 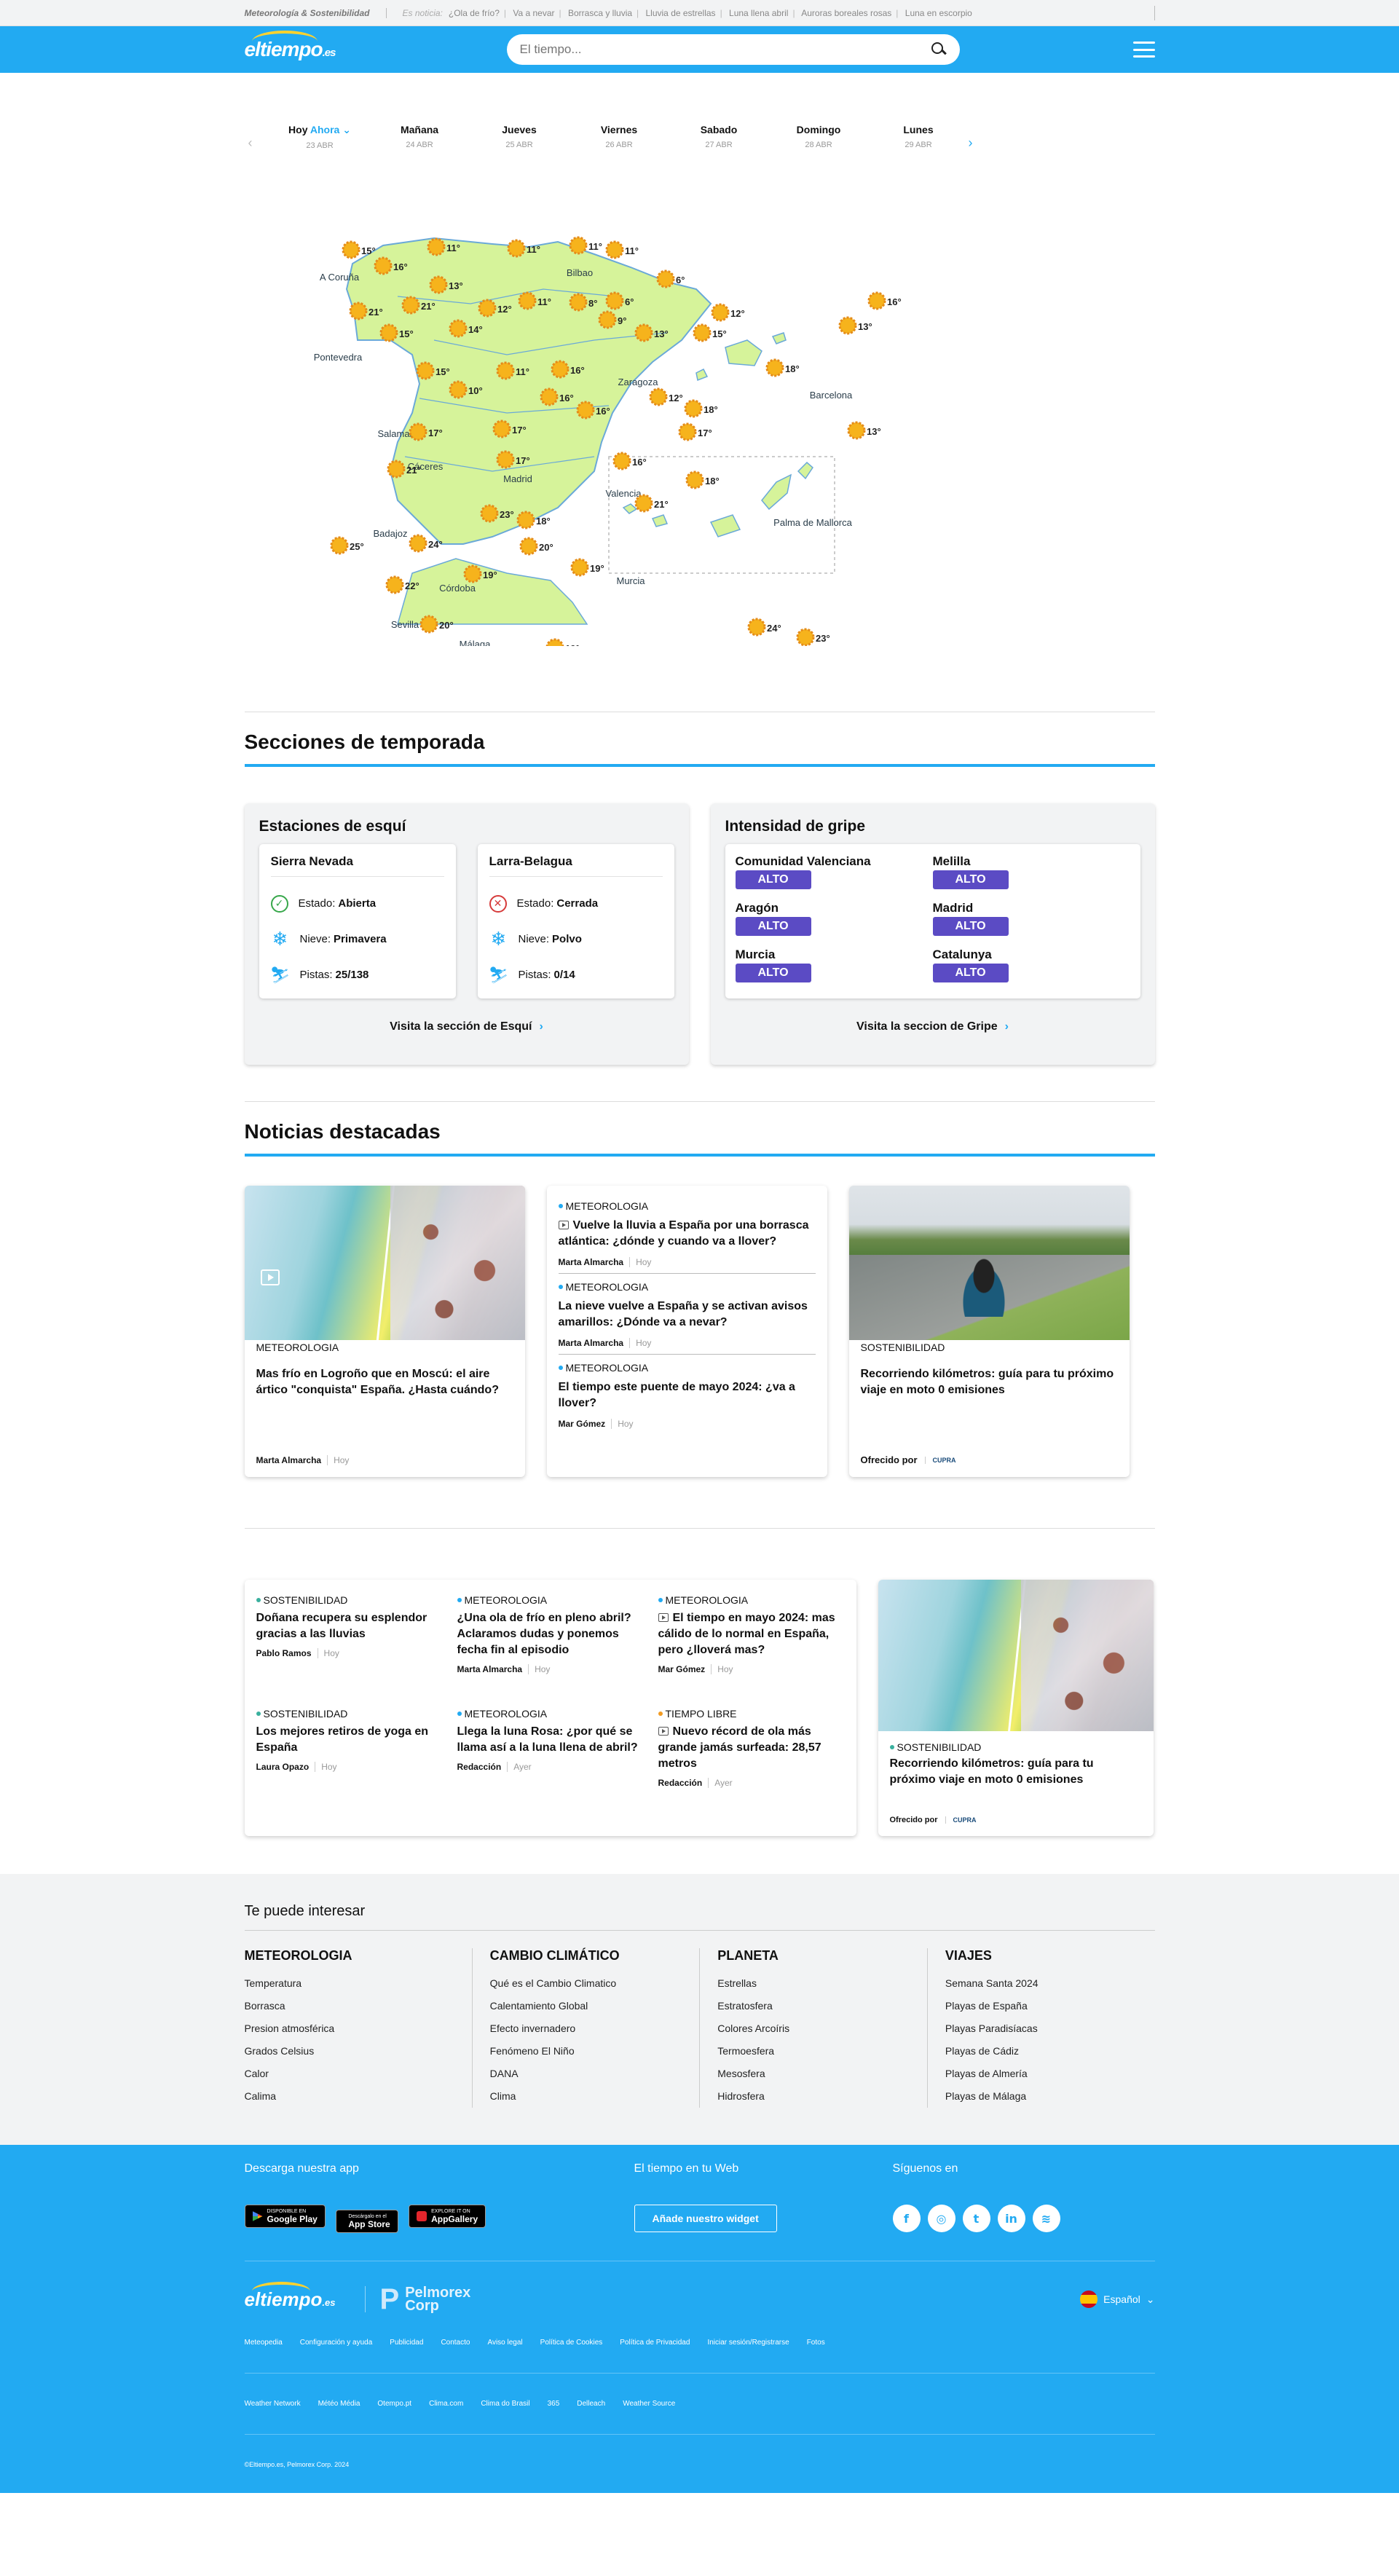 I want to click on interest-link: Clima, so click(x=595, y=2096).